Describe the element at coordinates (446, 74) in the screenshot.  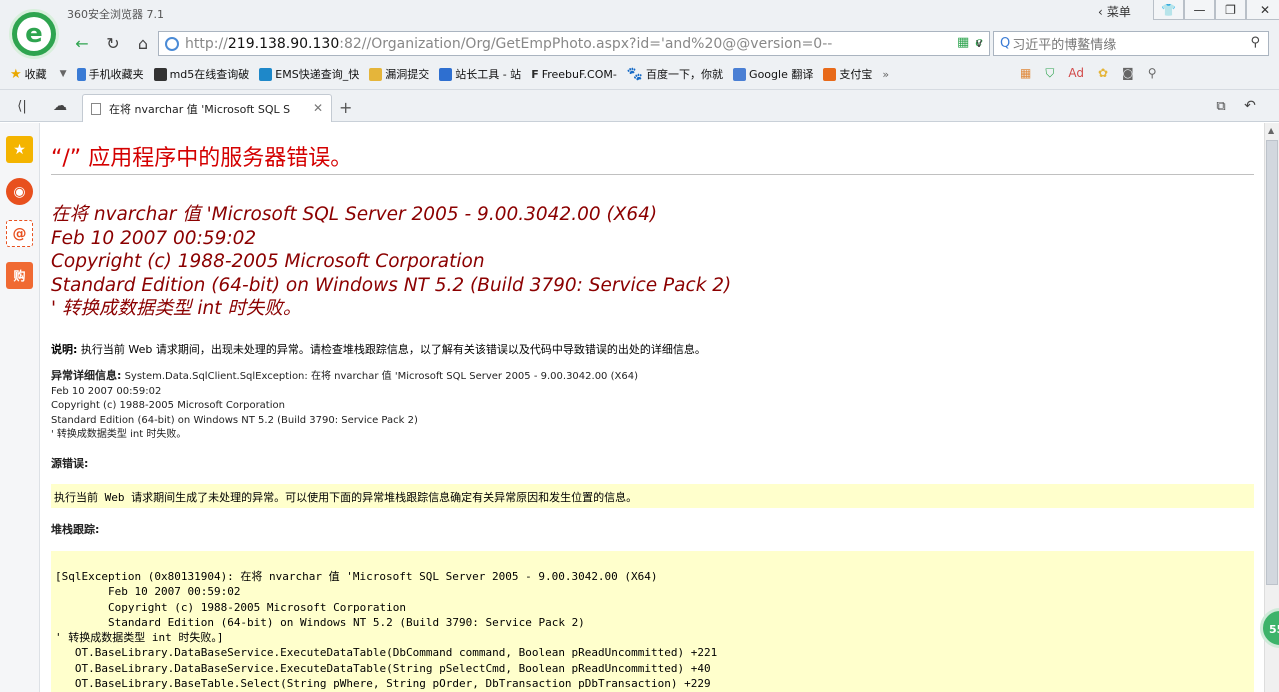
I see `chinaz-icon` at that location.